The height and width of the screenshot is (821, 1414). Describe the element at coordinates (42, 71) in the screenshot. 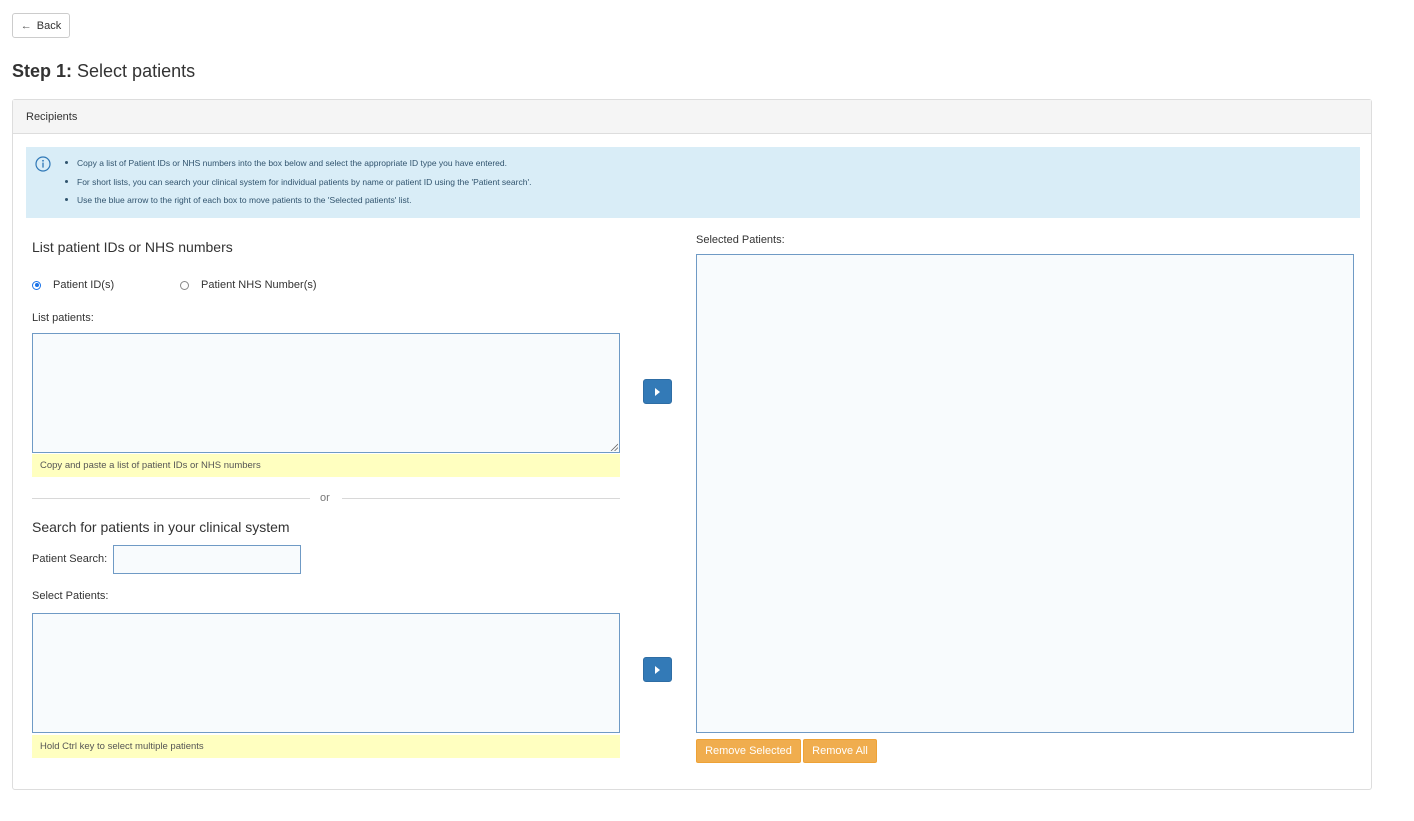

I see `page-title-step: Step 1:` at that location.